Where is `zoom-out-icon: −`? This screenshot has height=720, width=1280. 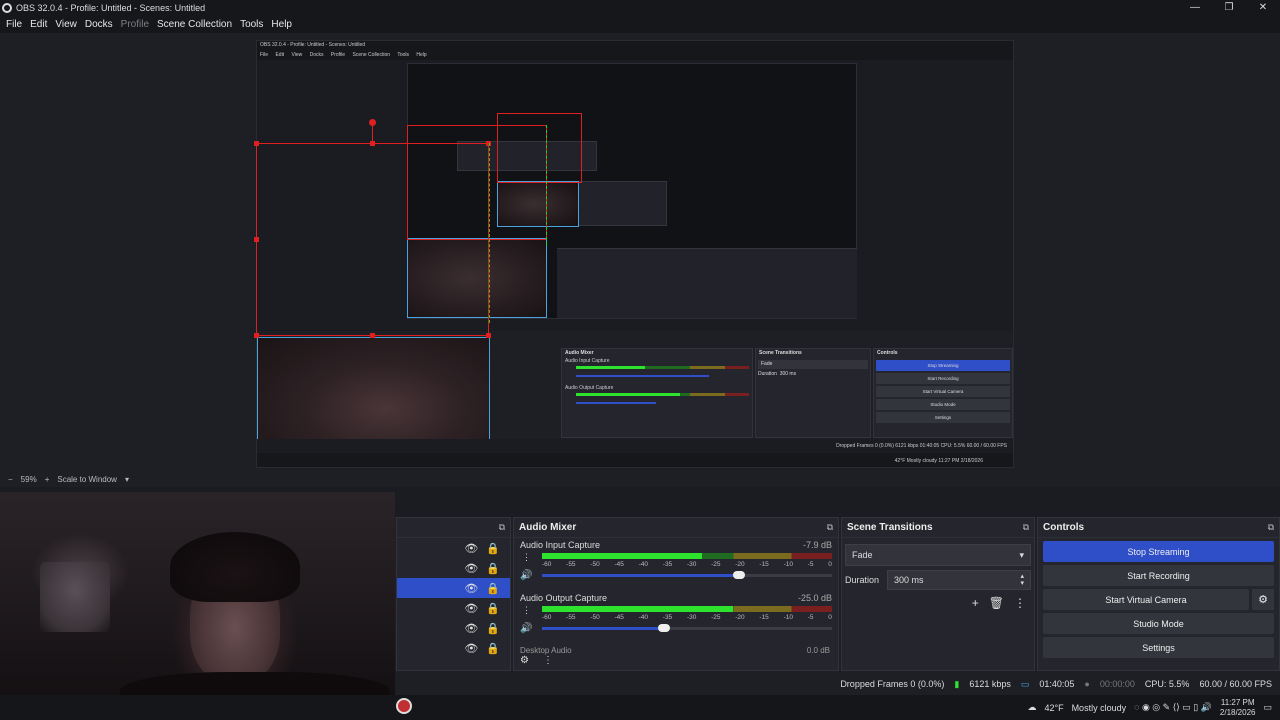 zoom-out-icon: − is located at coordinates (10, 479).